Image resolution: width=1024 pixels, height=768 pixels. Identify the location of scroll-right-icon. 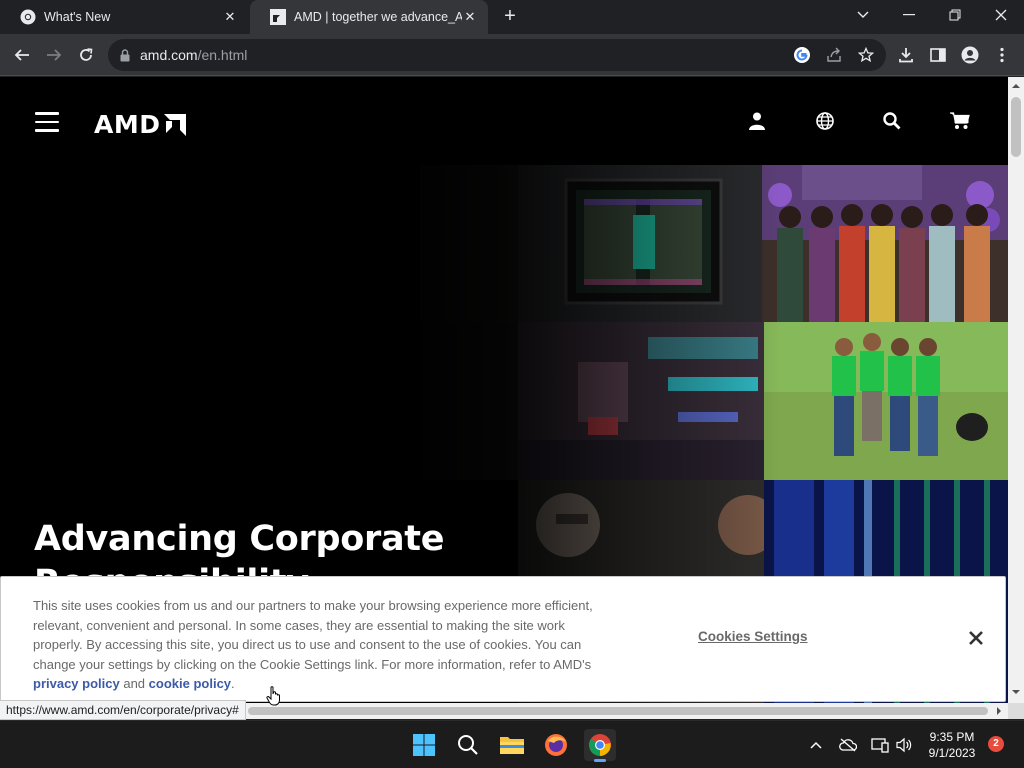
(999, 711).